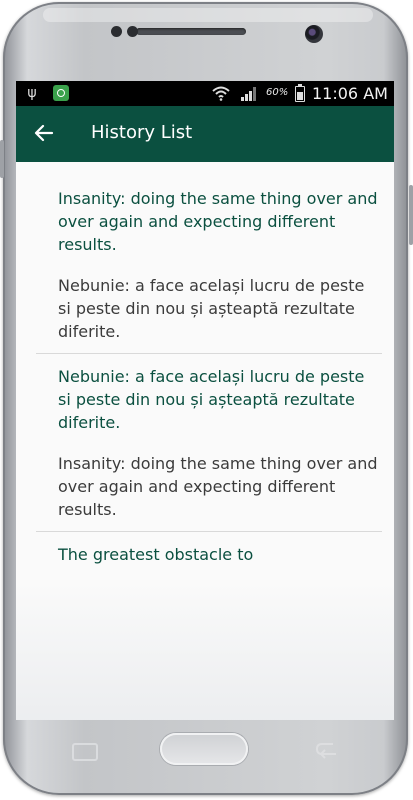 This screenshot has height=800, width=413. I want to click on home-button, so click(204, 749).